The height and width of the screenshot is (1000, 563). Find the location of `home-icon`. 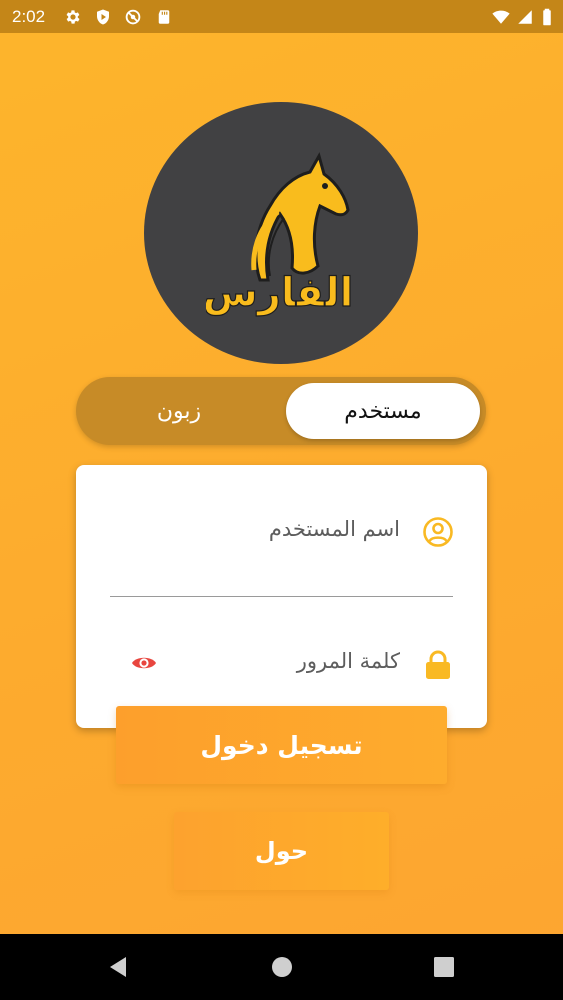

home-icon is located at coordinates (282, 967).